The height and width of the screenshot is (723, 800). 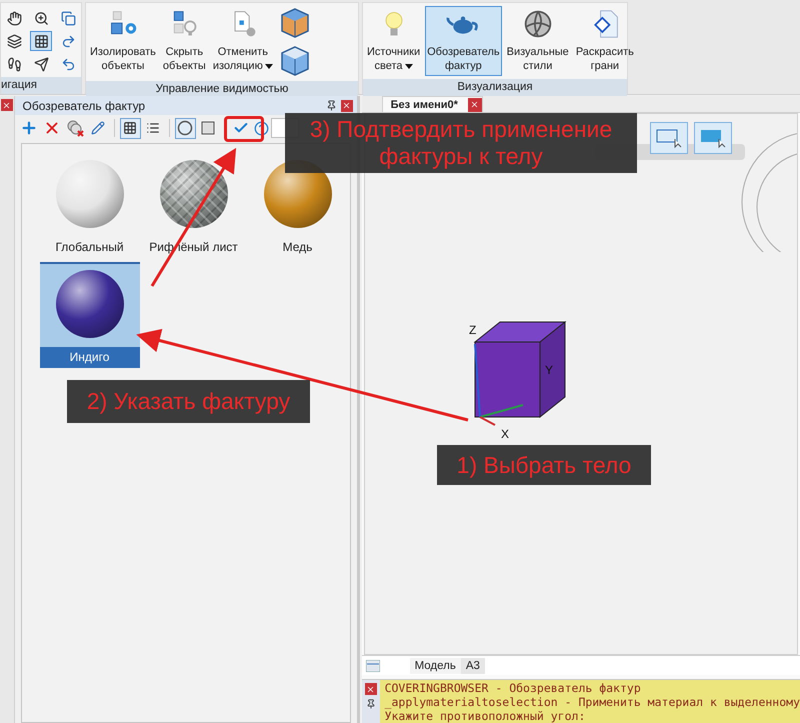 I want to click on ribbon-group-title: игация, so click(x=41, y=85).